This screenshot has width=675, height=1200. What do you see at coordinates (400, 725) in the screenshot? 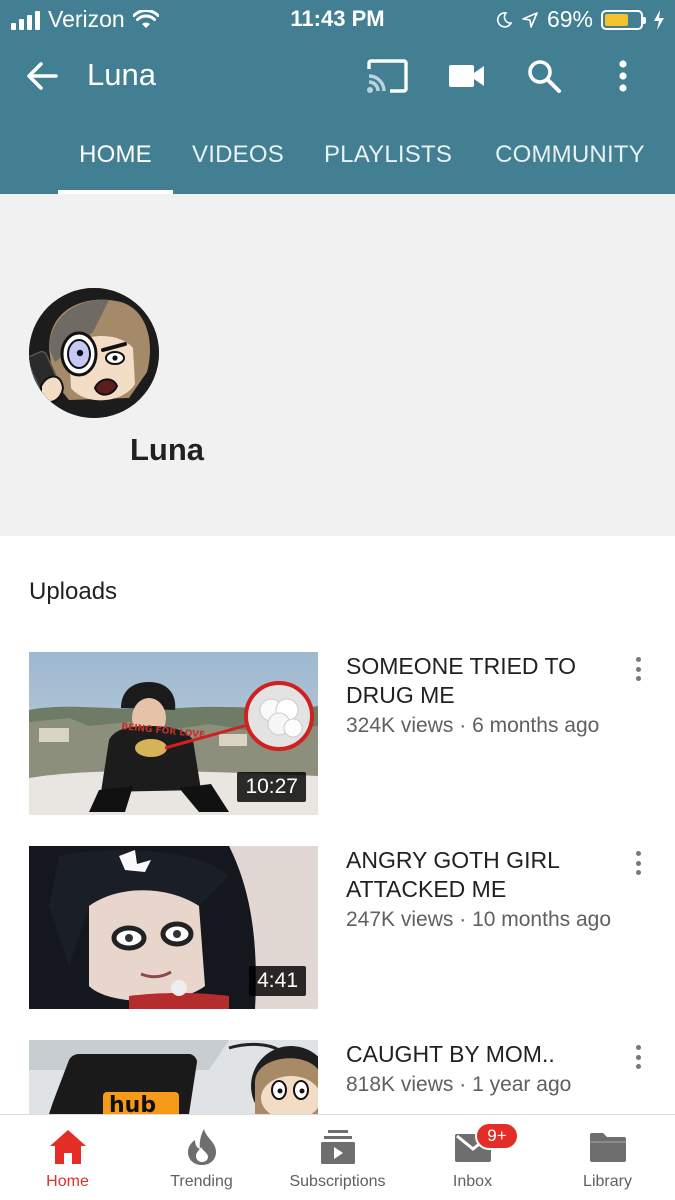
I see `video-views: 324K views` at bounding box center [400, 725].